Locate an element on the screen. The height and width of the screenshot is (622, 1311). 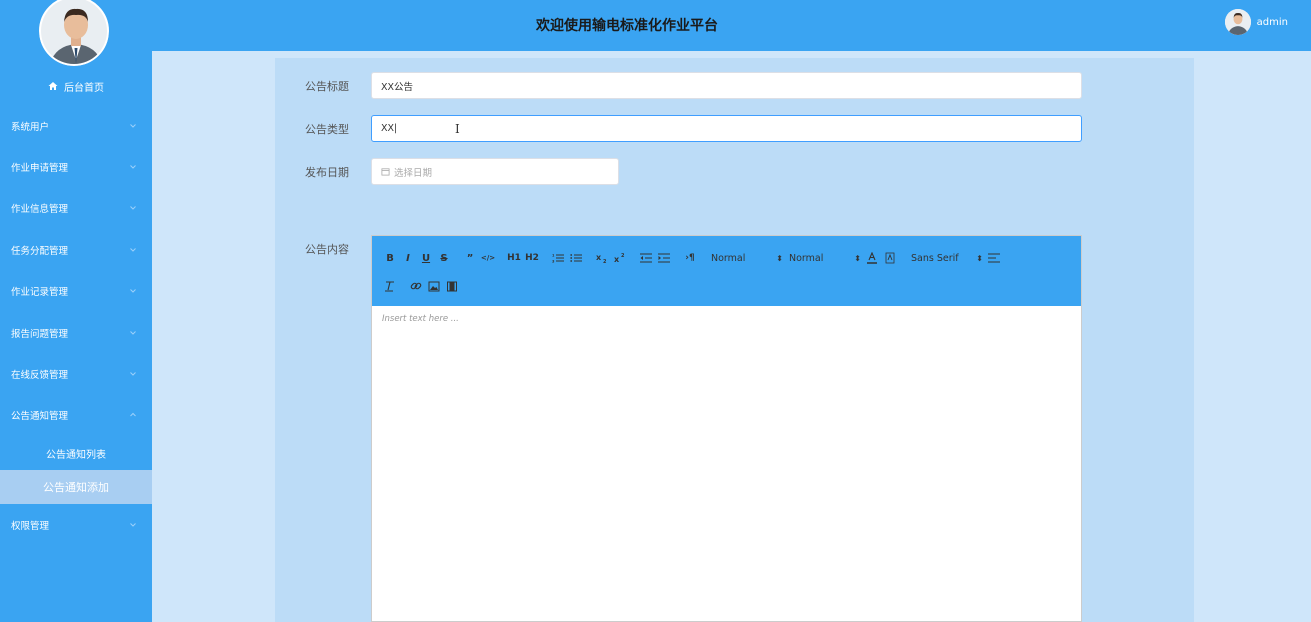
font-select: Sans Serif ⬍ is located at coordinates (947, 258).